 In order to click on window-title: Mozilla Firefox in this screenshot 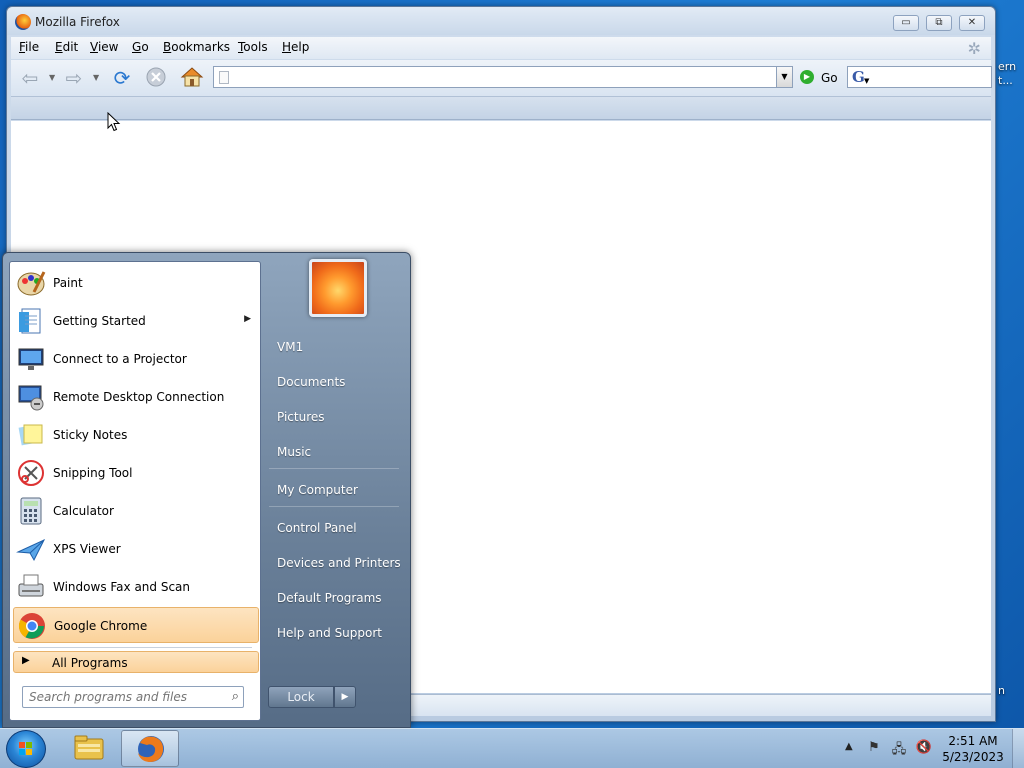, I will do `click(77, 22)`.